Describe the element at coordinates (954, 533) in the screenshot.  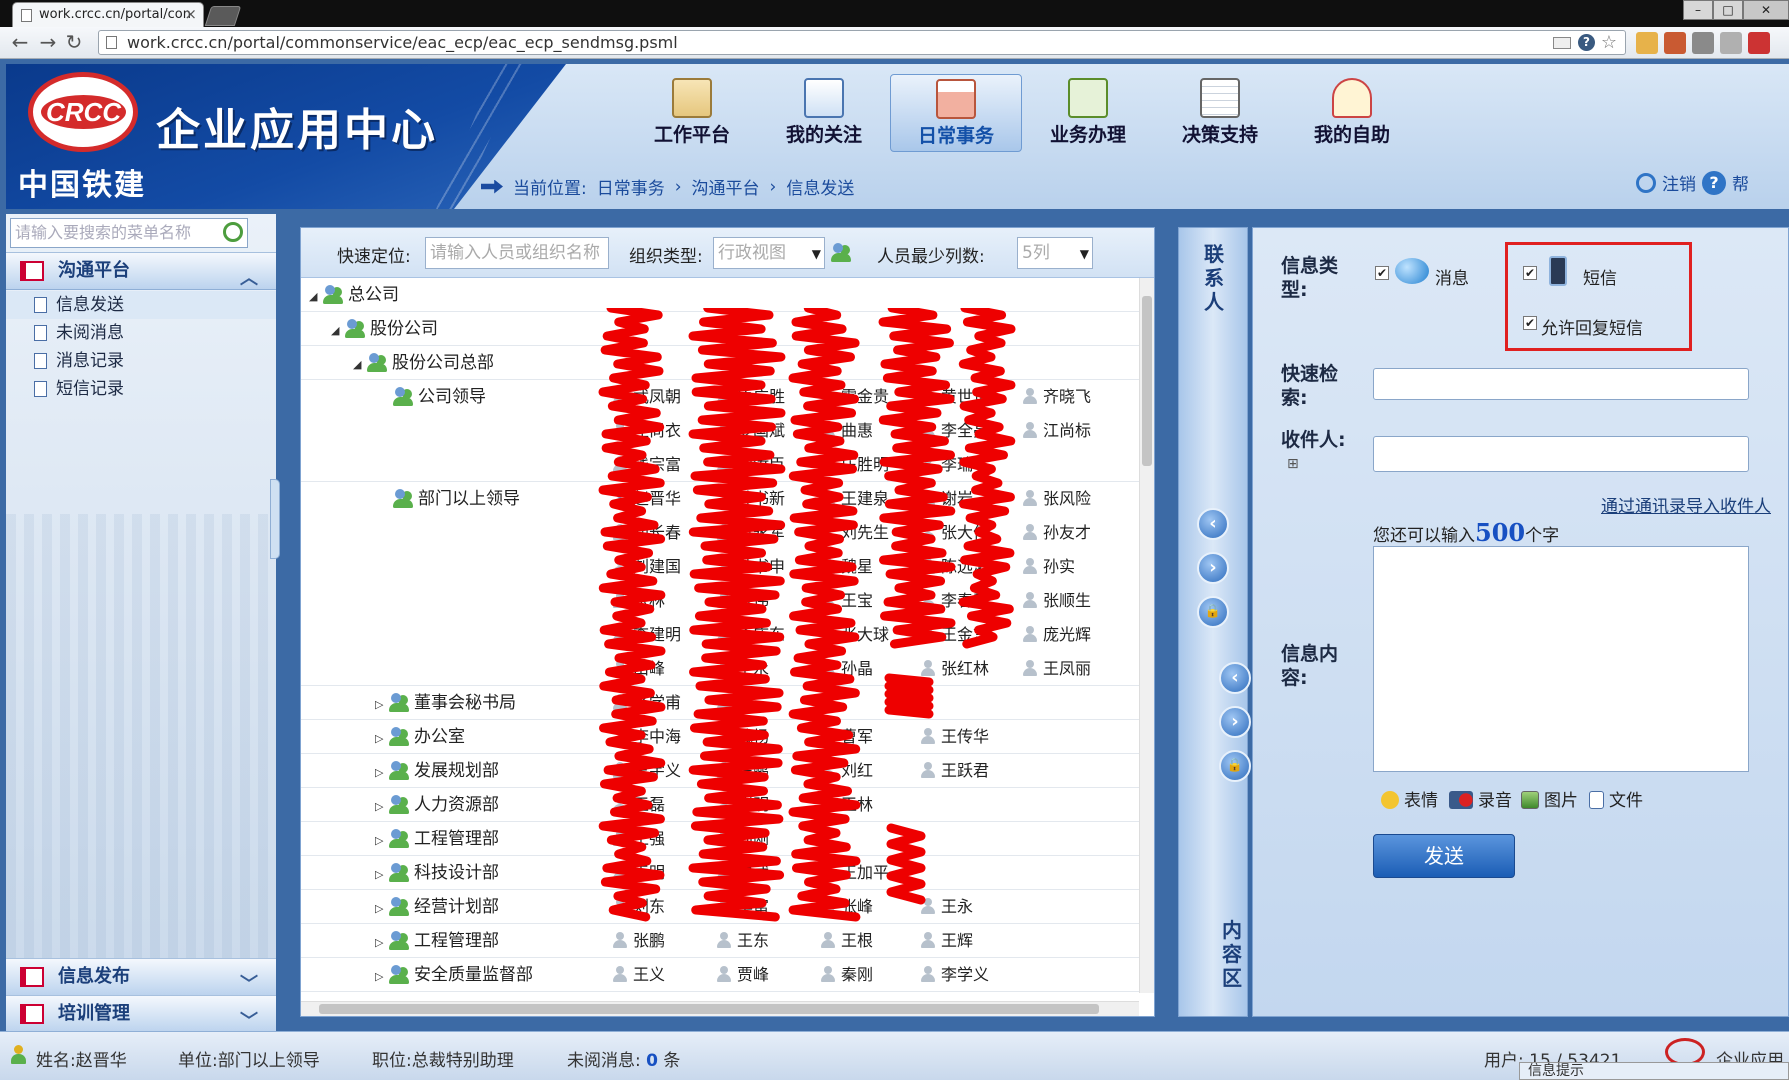
I see `person-entry: 张大伟` at that location.